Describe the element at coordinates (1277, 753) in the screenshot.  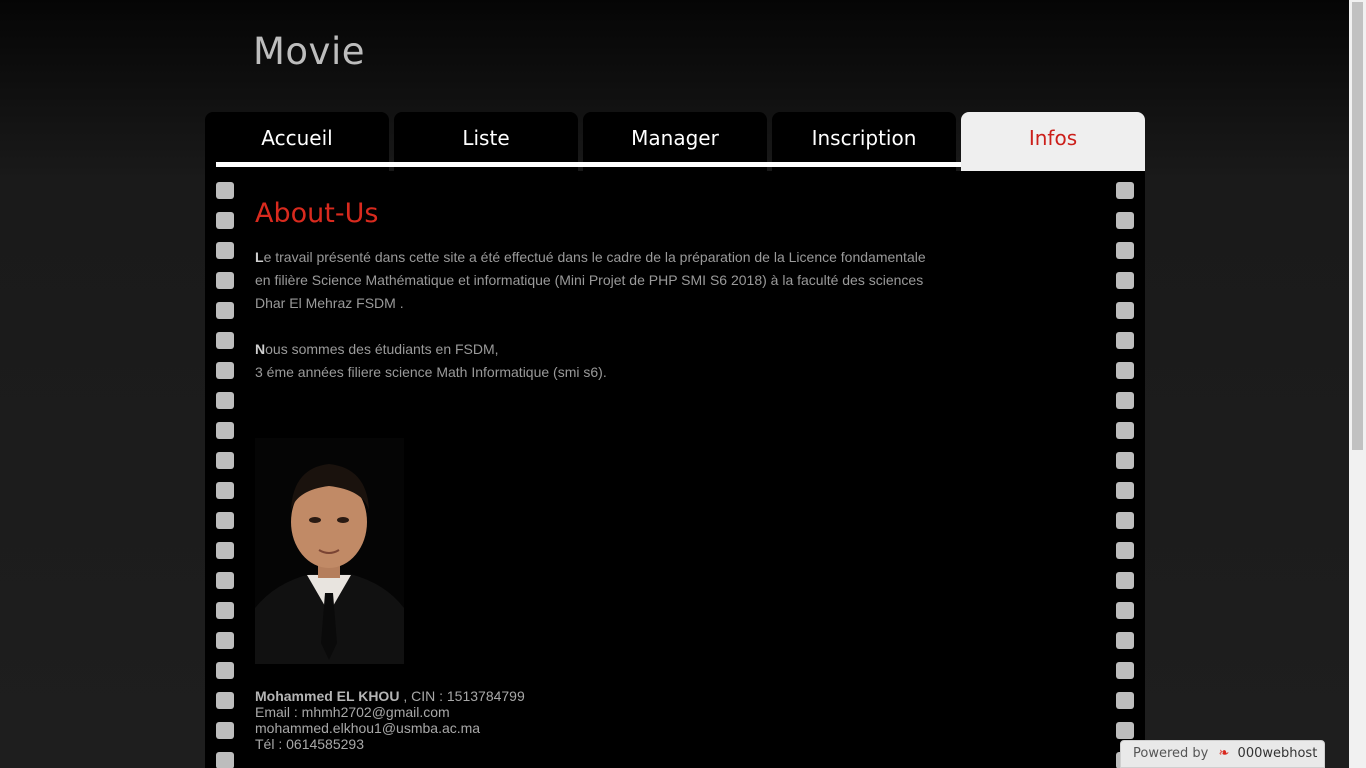
I see `webhost-brand: 000webhost` at that location.